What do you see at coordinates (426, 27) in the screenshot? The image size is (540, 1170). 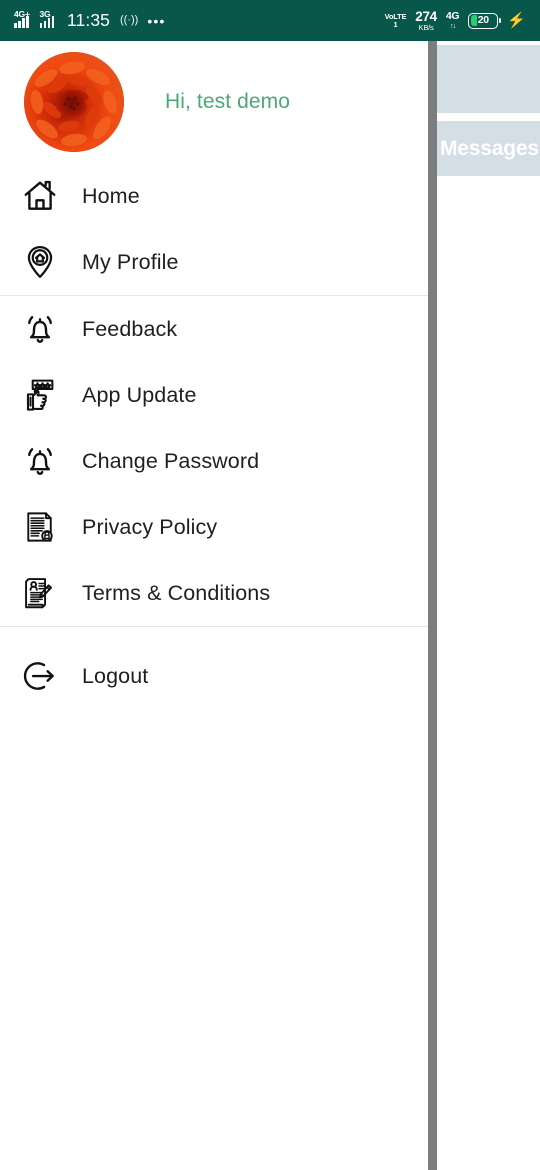 I see `network-speed-unit: KB/s` at bounding box center [426, 27].